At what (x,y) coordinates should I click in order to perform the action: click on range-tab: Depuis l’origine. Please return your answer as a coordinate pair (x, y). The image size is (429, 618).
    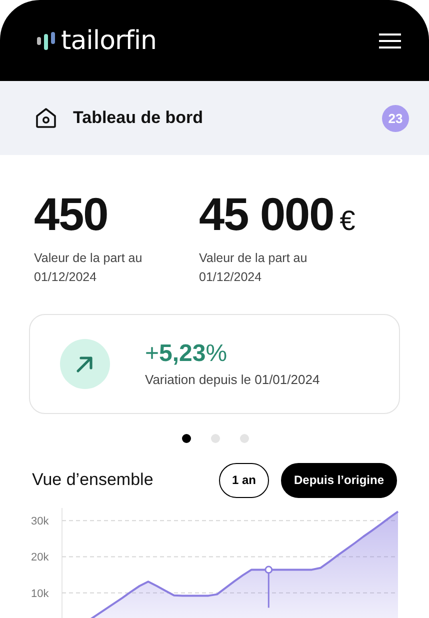
    Looking at the image, I should click on (338, 480).